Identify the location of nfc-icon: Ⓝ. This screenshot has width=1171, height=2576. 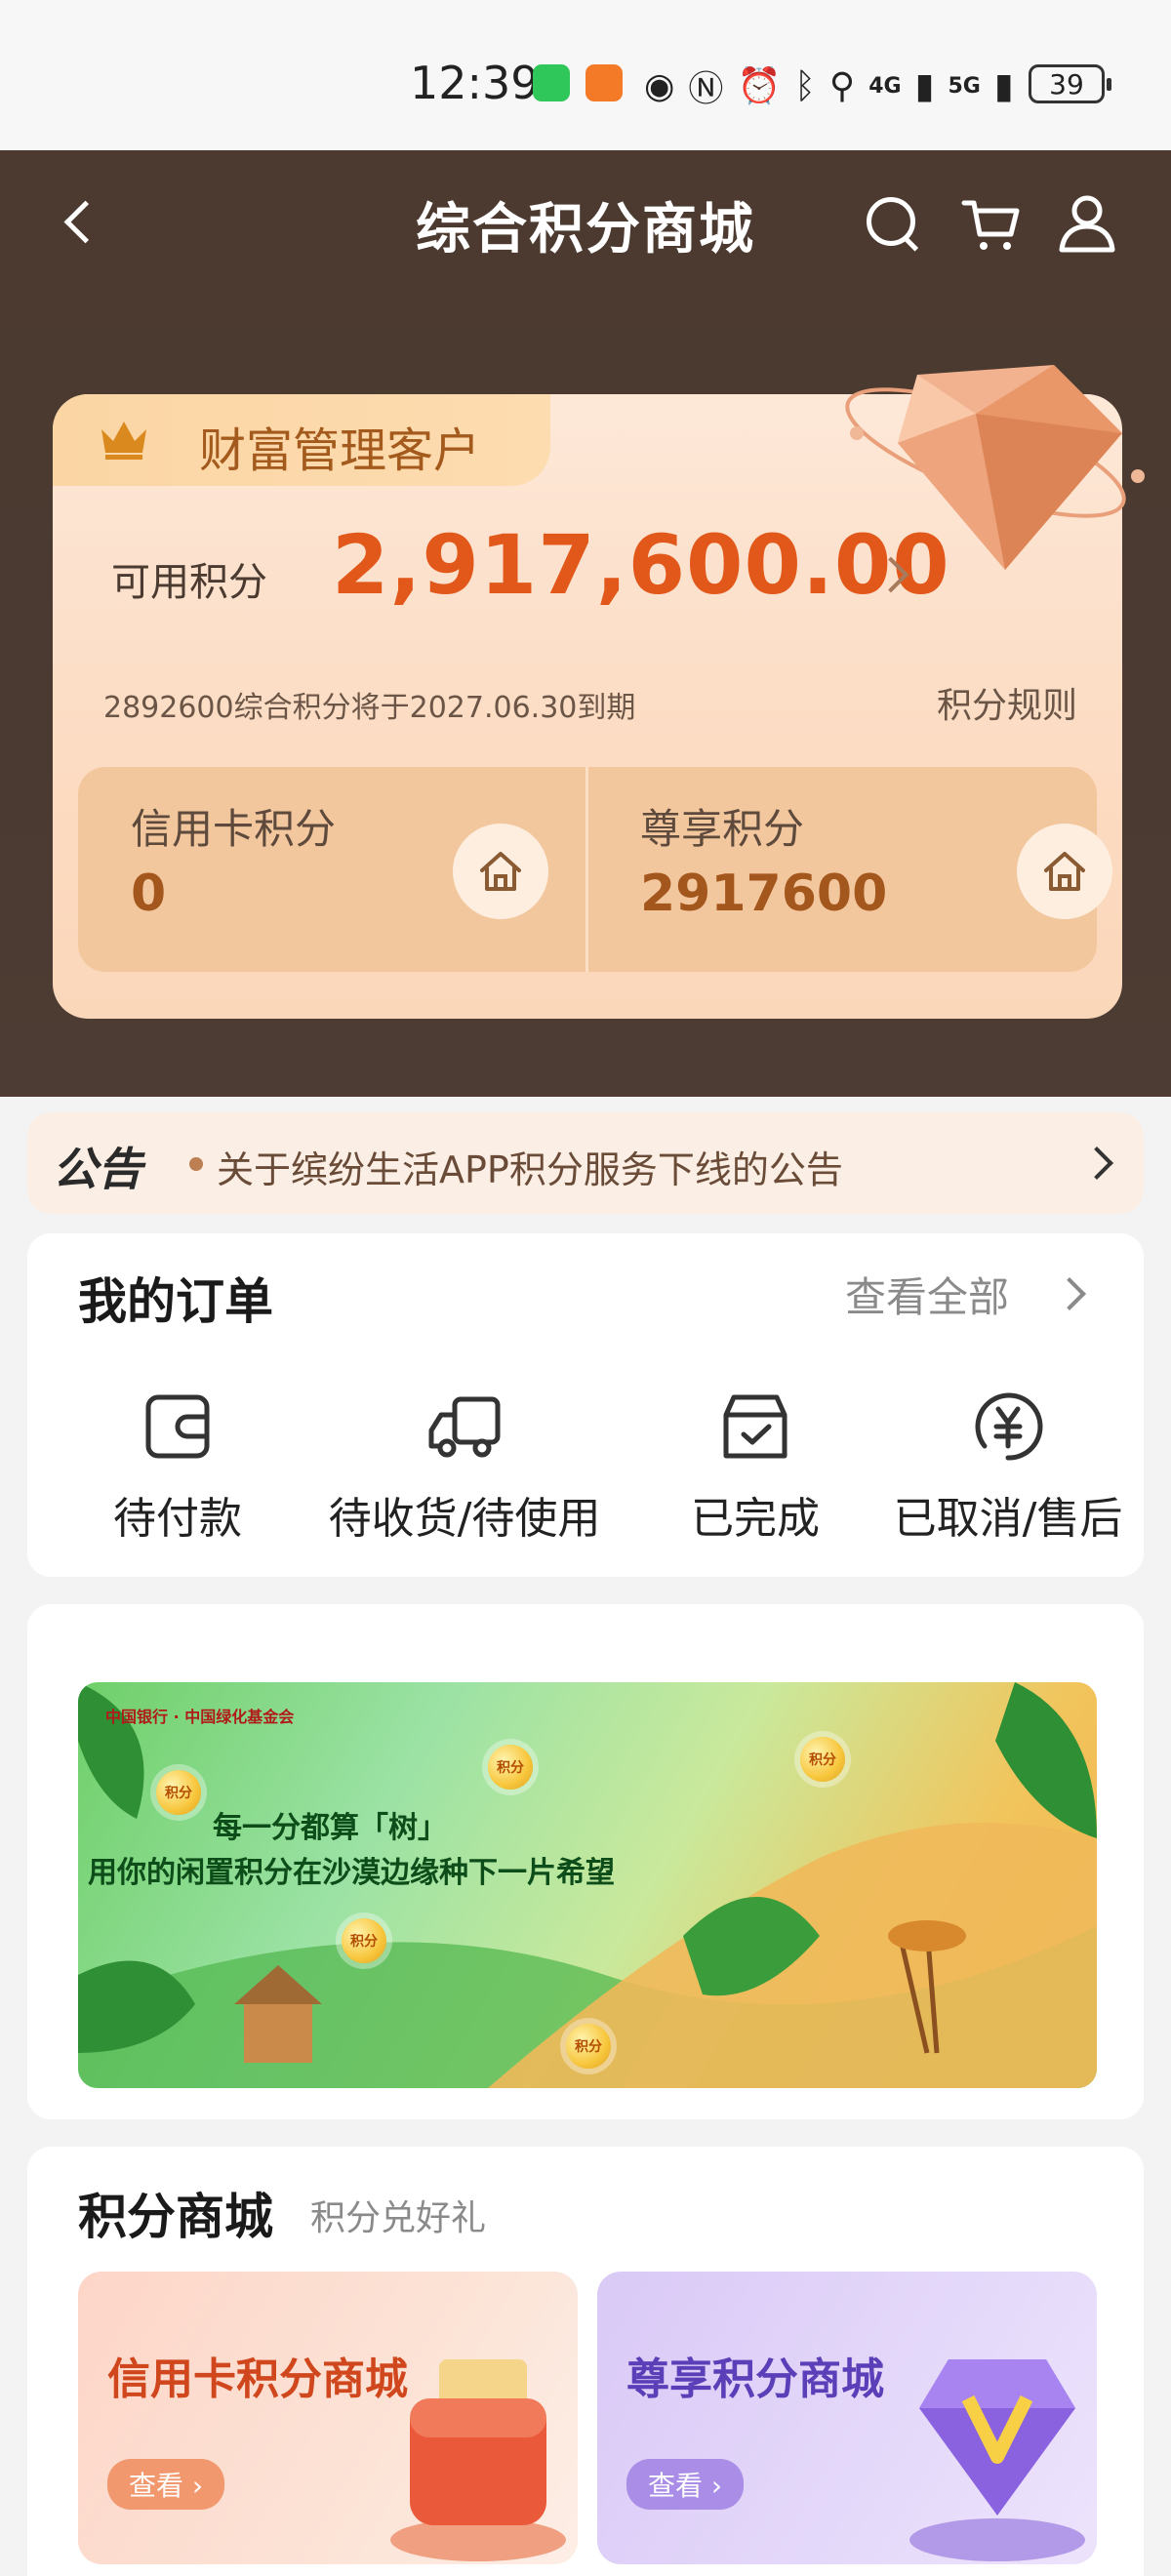
(706, 89).